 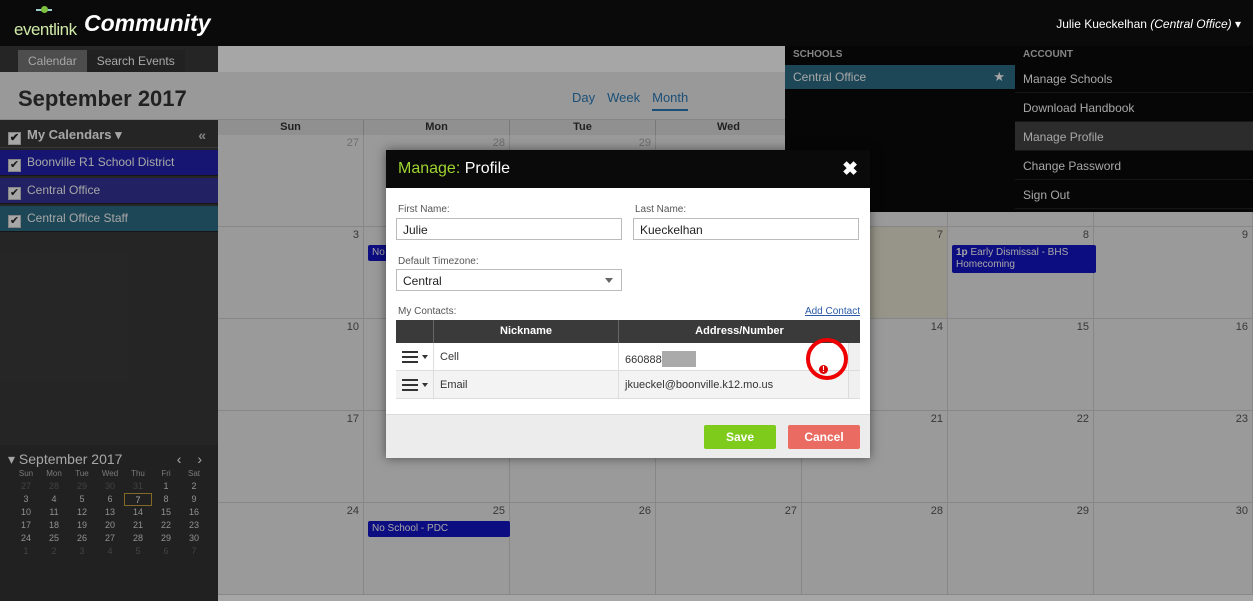 What do you see at coordinates (424, 209) in the screenshot?
I see `first-name-label: First Name:` at bounding box center [424, 209].